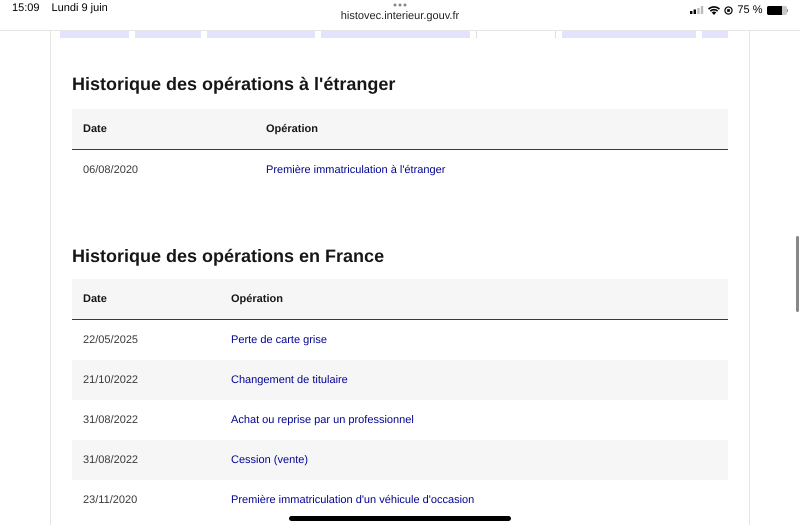  What do you see at coordinates (749, 10) in the screenshot?
I see `battery-percent: 75 %` at bounding box center [749, 10].